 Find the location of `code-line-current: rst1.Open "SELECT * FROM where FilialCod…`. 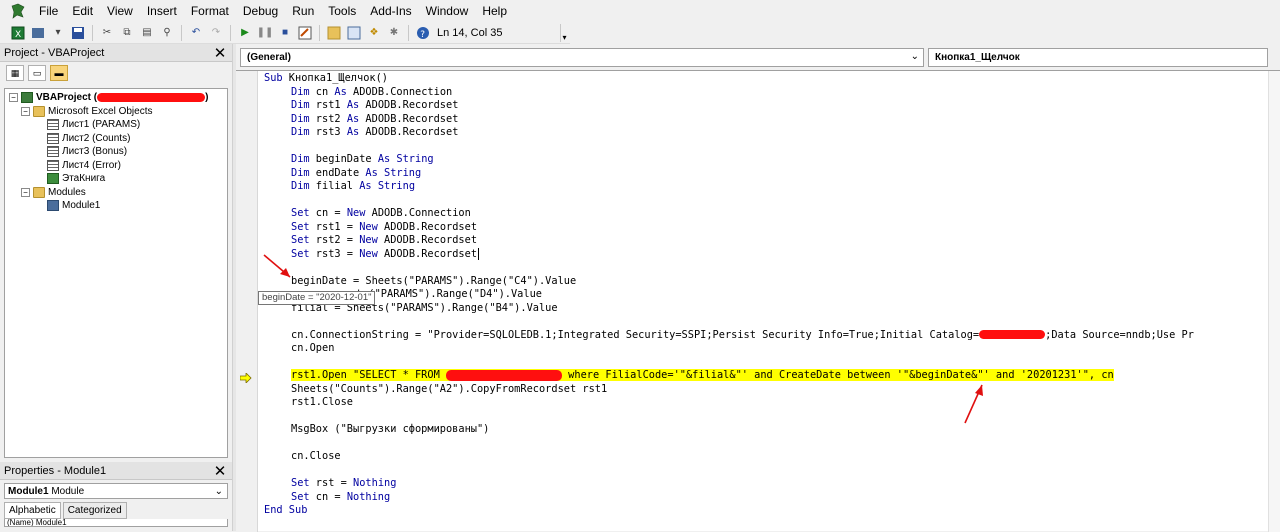

code-line-current: rst1.Open "SELECT * FROM where FilialCod… is located at coordinates (702, 375).